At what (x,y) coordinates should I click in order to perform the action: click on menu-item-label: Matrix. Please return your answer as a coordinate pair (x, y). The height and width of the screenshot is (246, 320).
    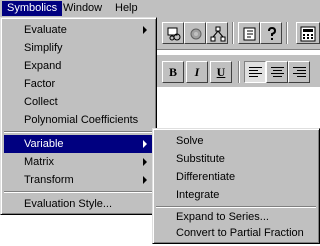
    Looking at the image, I should click on (39, 162).